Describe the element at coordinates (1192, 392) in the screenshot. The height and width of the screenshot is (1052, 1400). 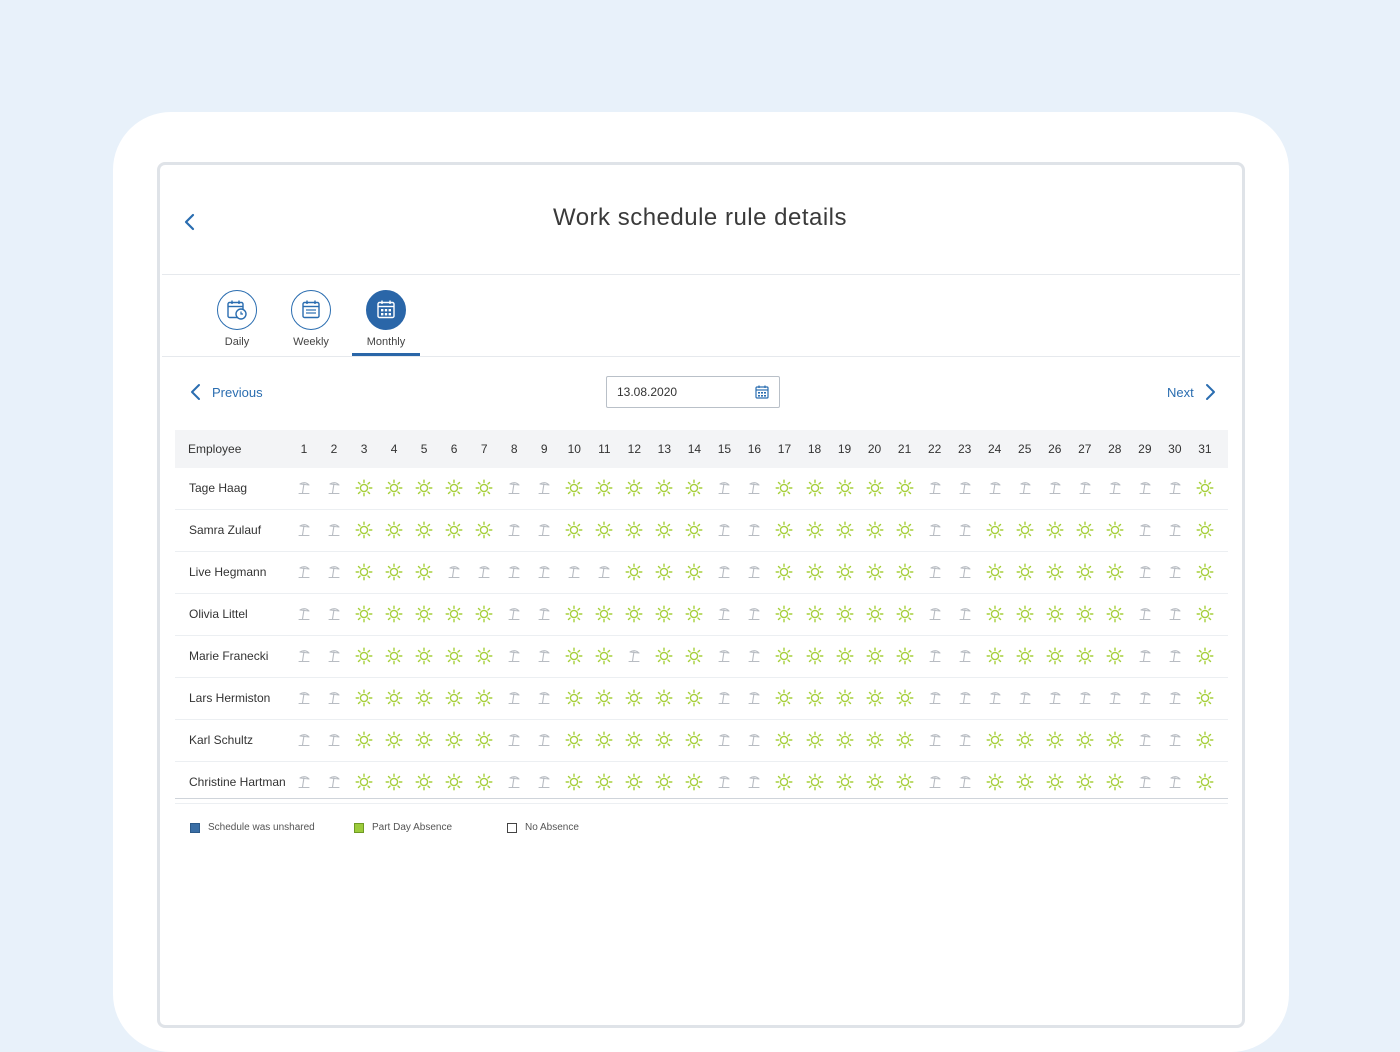
I see `next-button: Next` at that location.